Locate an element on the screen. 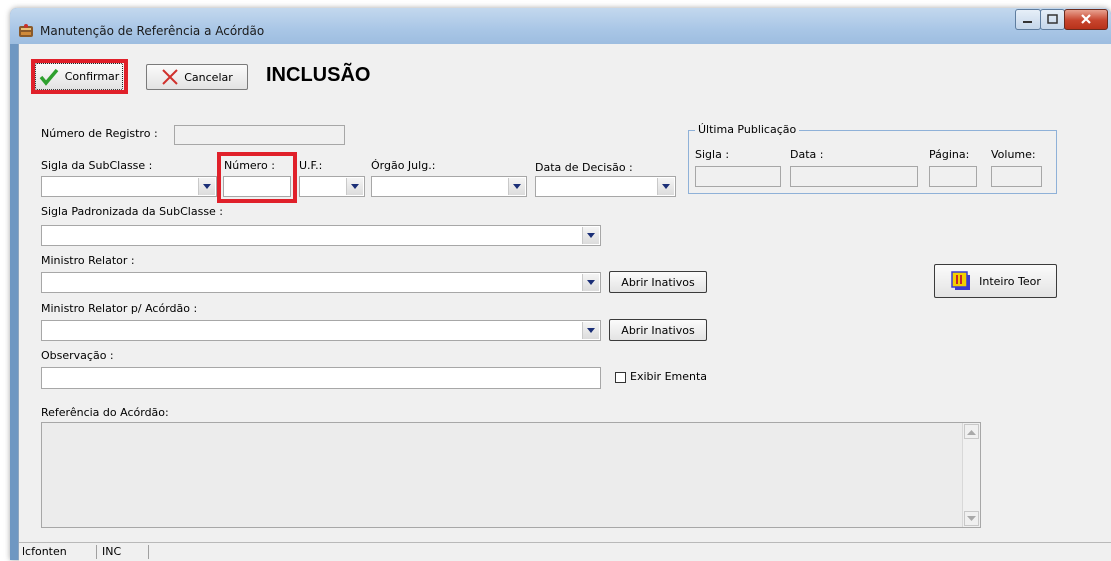 This screenshot has width=1111, height=561. vertical-scrollbar is located at coordinates (971, 475).